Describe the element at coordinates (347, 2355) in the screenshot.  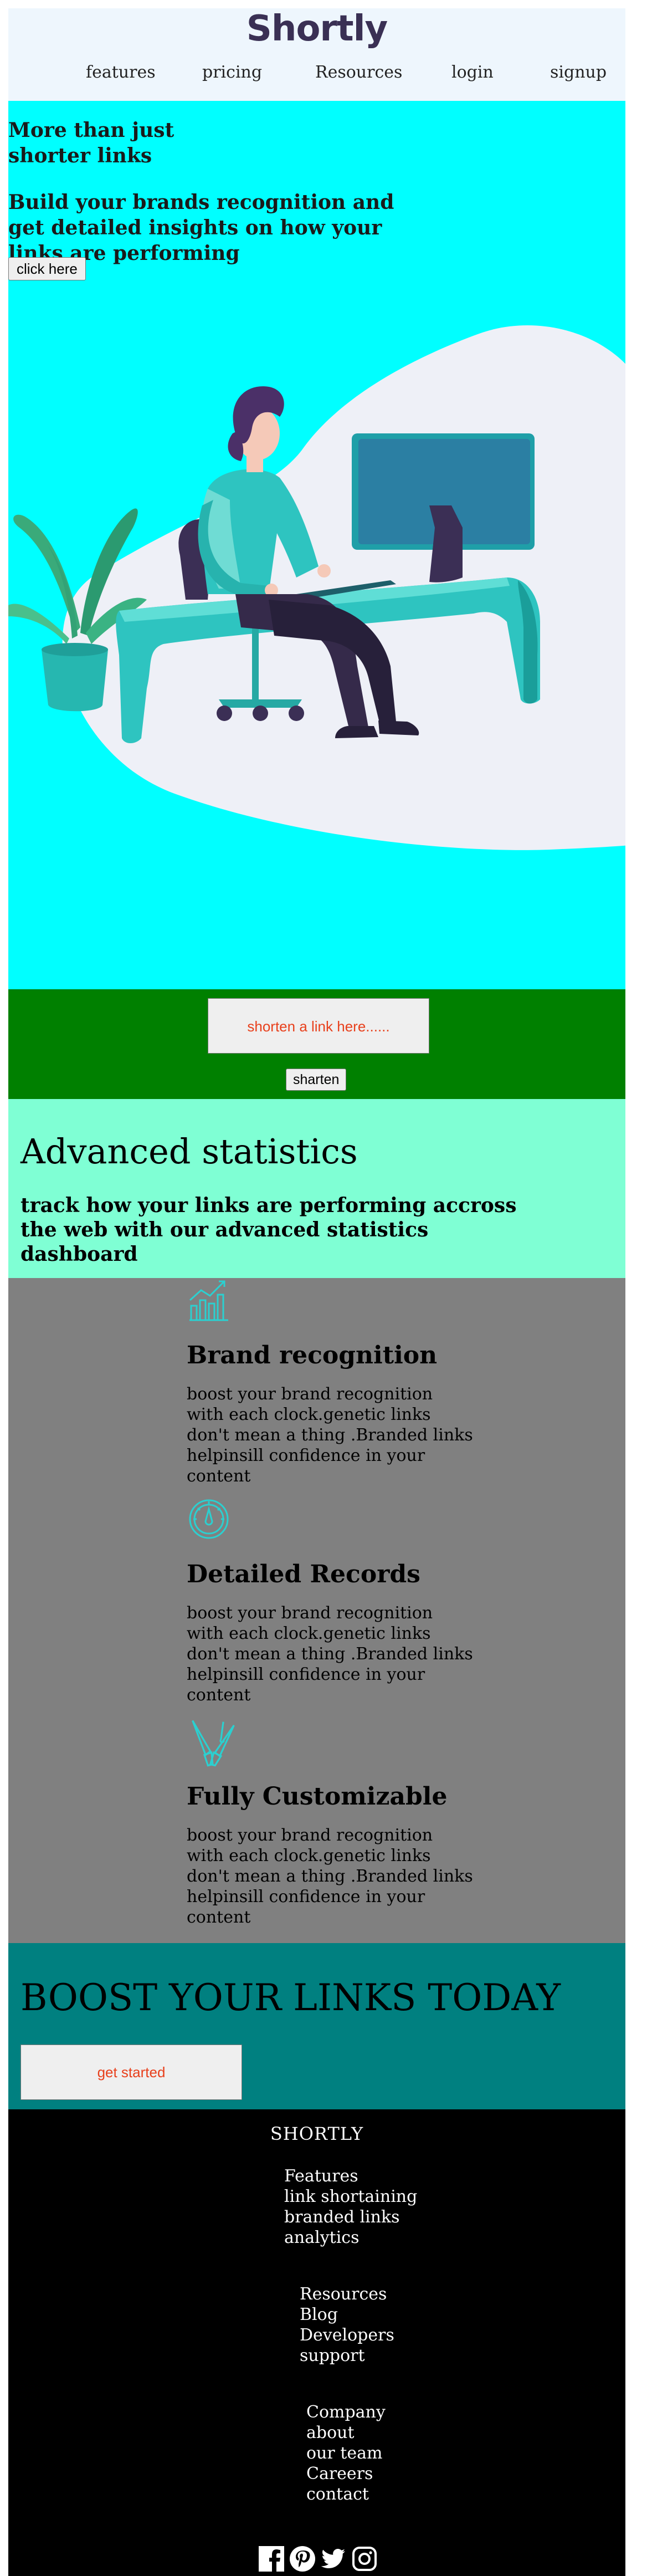
I see `footer-link: support` at that location.